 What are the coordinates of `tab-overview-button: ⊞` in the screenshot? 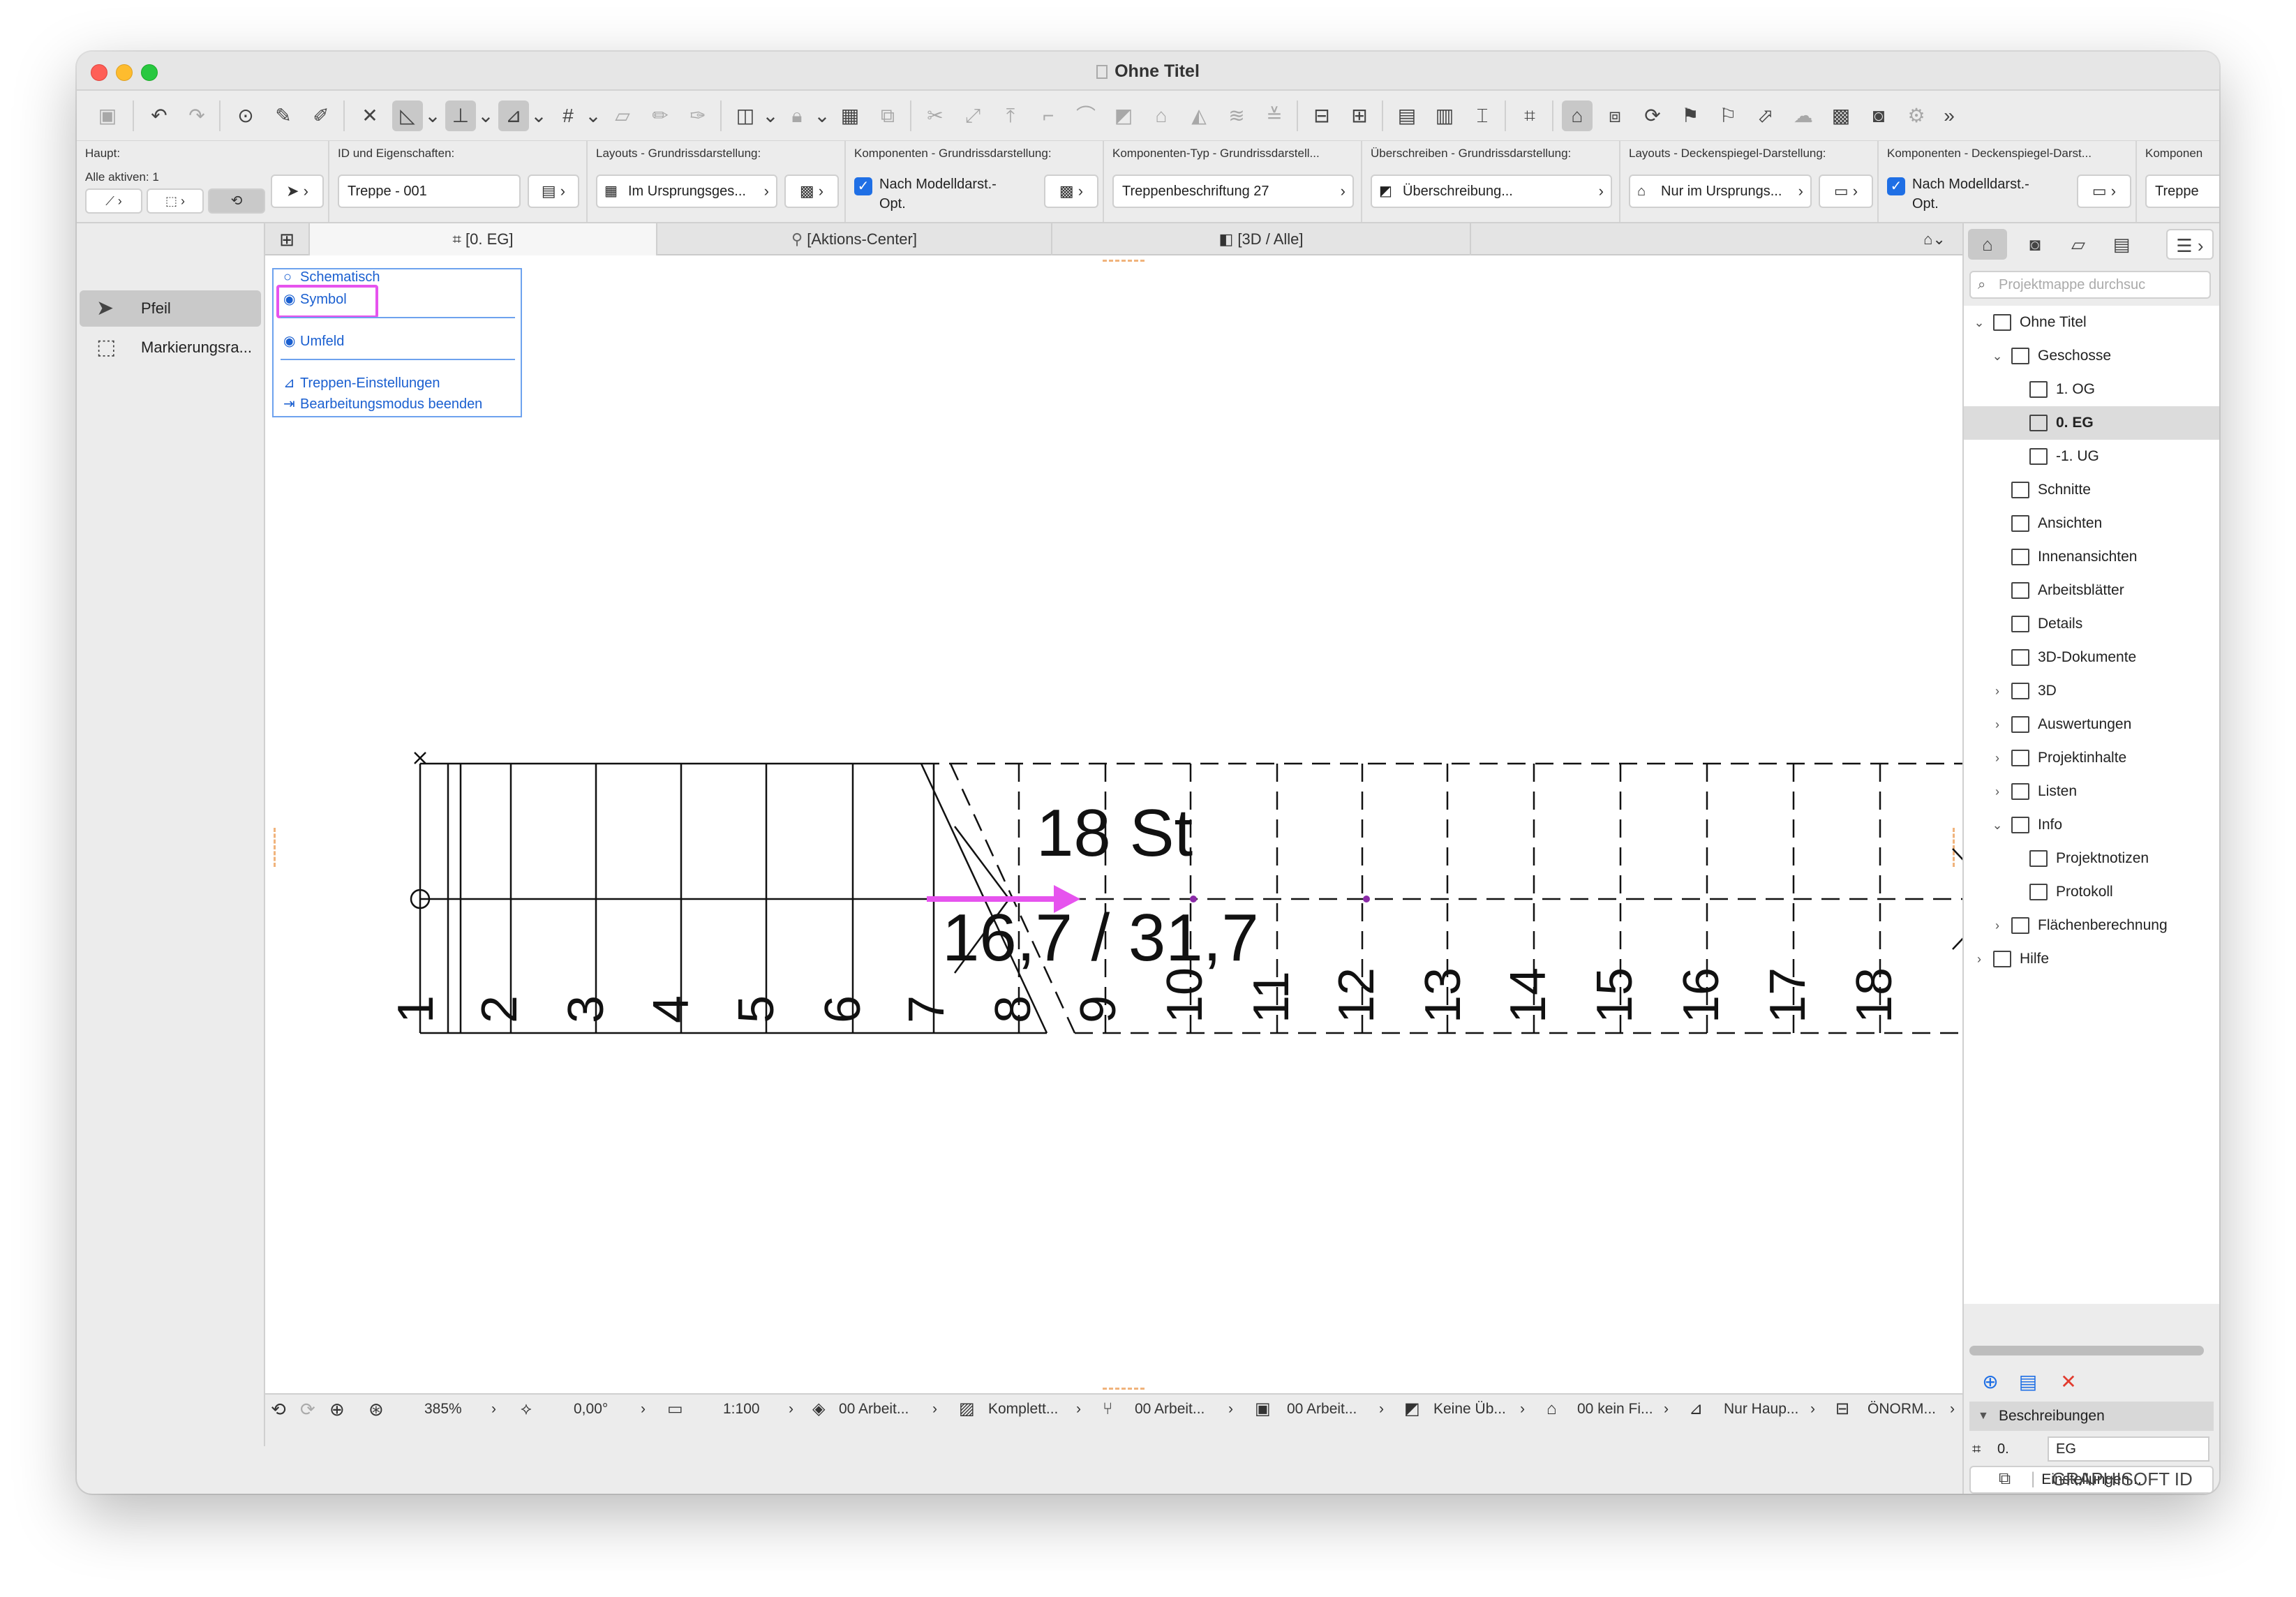 It's located at (287, 239).